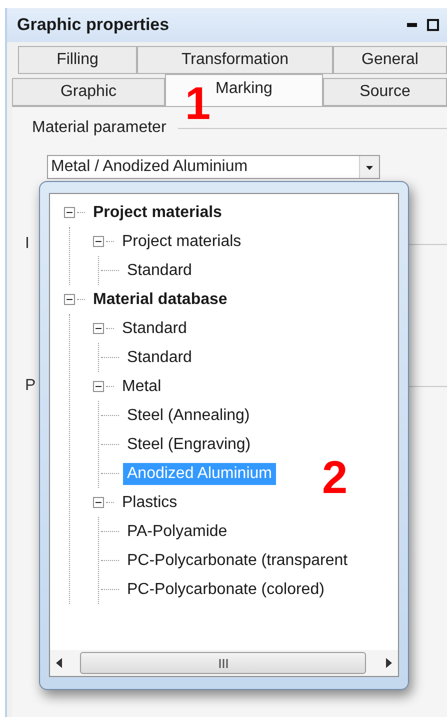  I want to click on tree-item: Metal, so click(142, 387).